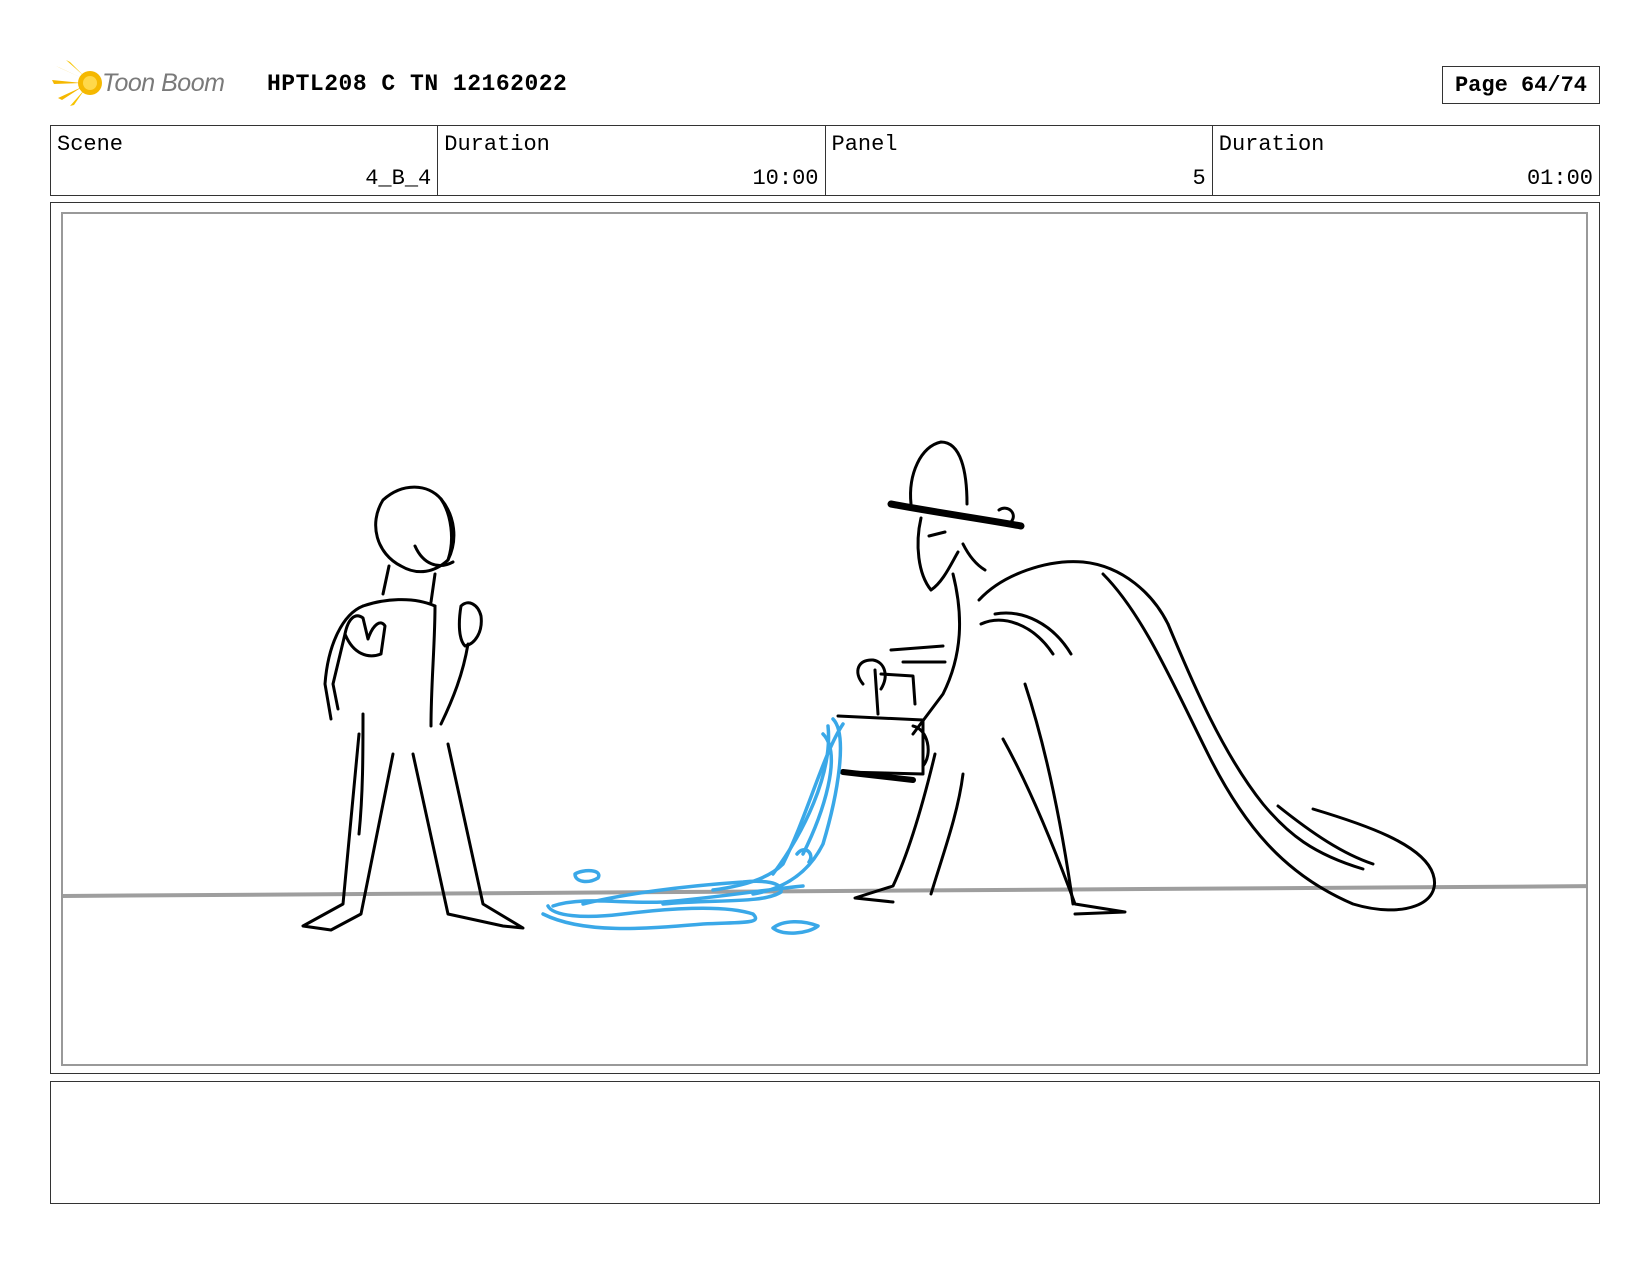 The image size is (1648, 1276). Describe the element at coordinates (163, 82) in the screenshot. I see `logo-text: Toon Boom` at that location.